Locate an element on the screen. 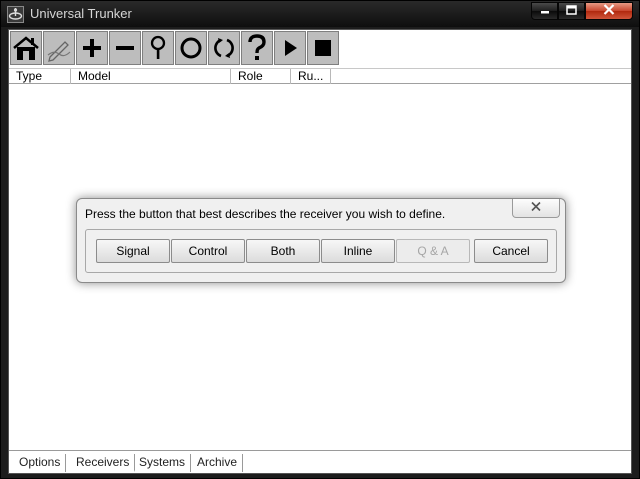 This screenshot has height=479, width=640. close-button is located at coordinates (609, 11).